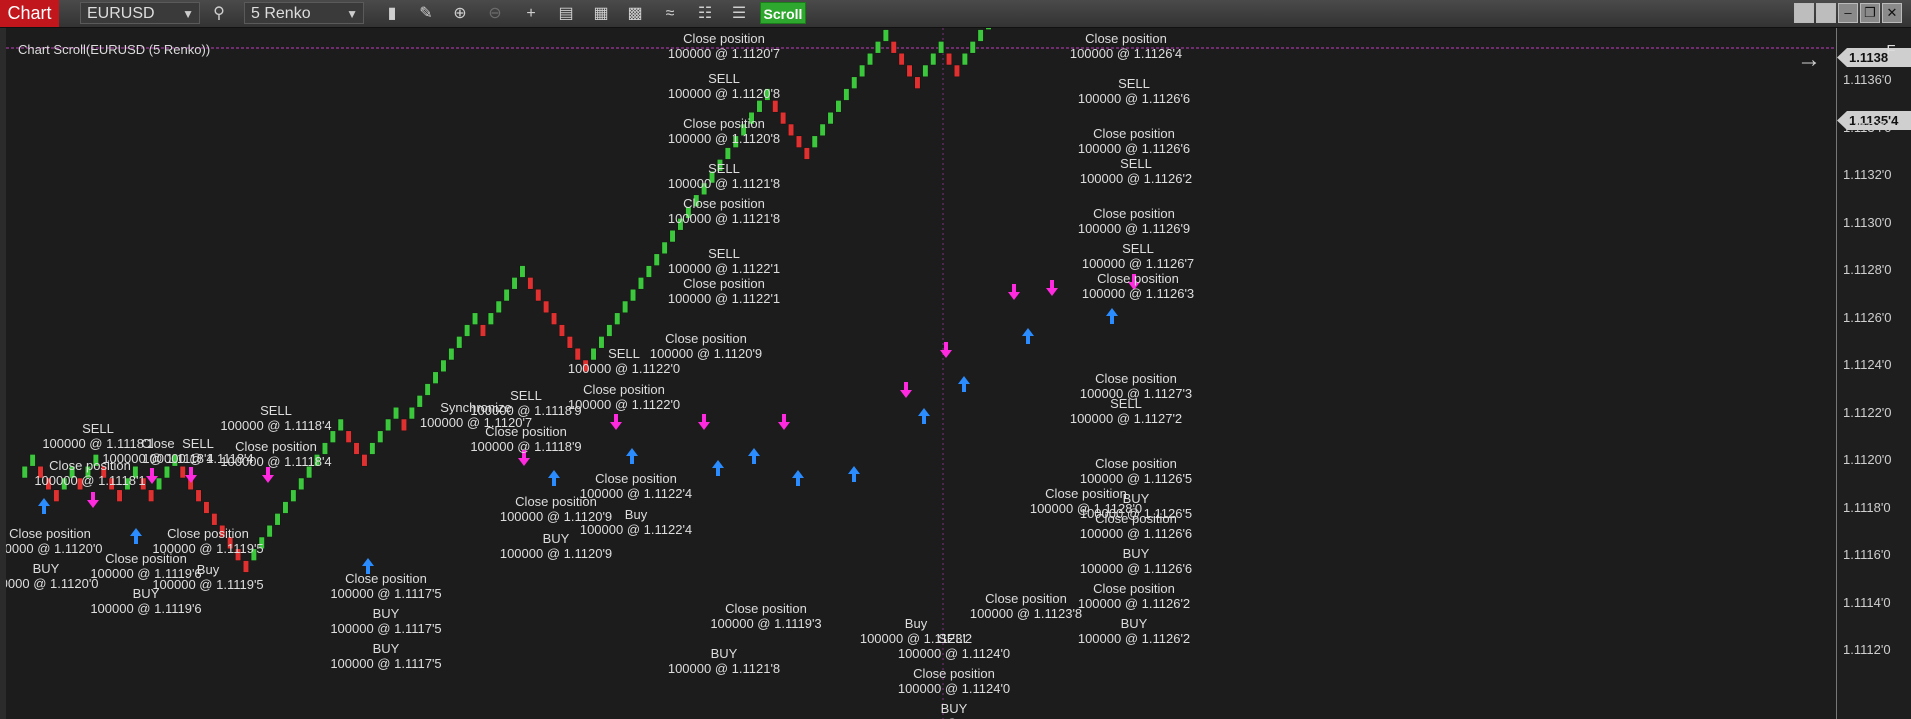 The image size is (1911, 719). Describe the element at coordinates (157, 443) in the screenshot. I see `trade-label-title: Close` at that location.